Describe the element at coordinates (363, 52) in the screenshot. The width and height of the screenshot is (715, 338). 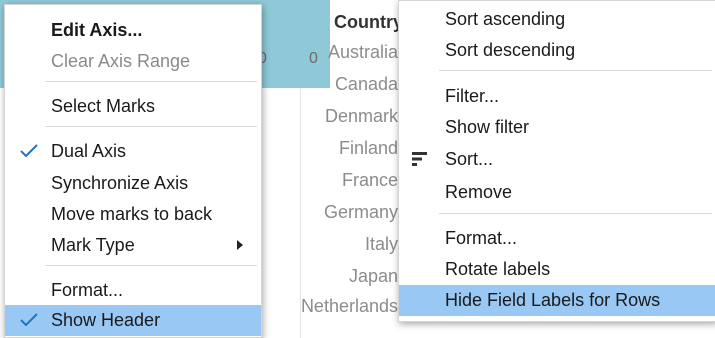
I see `row-header: Australia` at that location.